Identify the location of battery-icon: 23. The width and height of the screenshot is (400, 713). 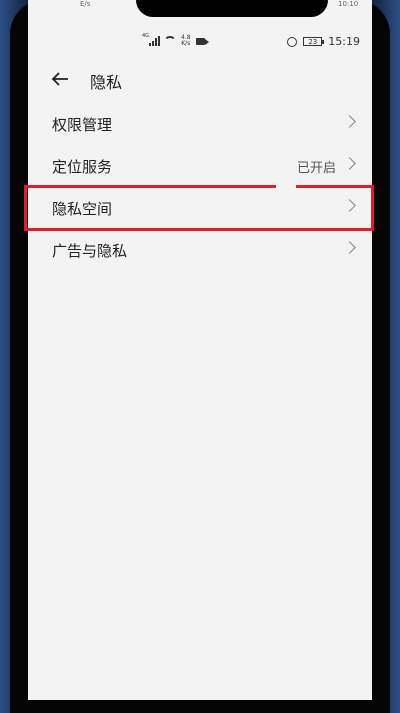
(314, 41).